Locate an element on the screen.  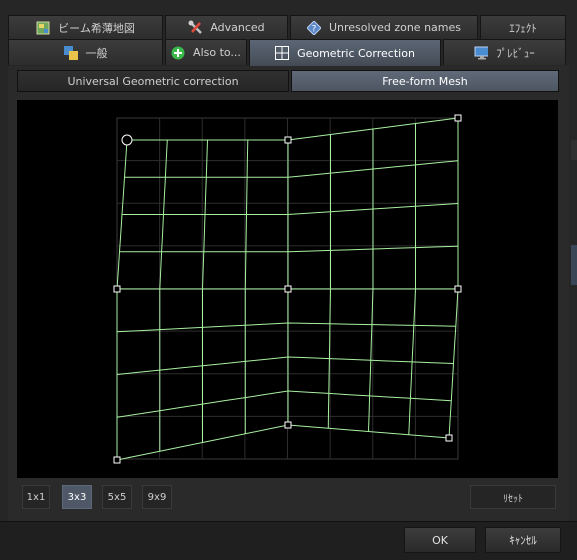
tab-geometric-correction: Geometric Correction is located at coordinates (345, 52).